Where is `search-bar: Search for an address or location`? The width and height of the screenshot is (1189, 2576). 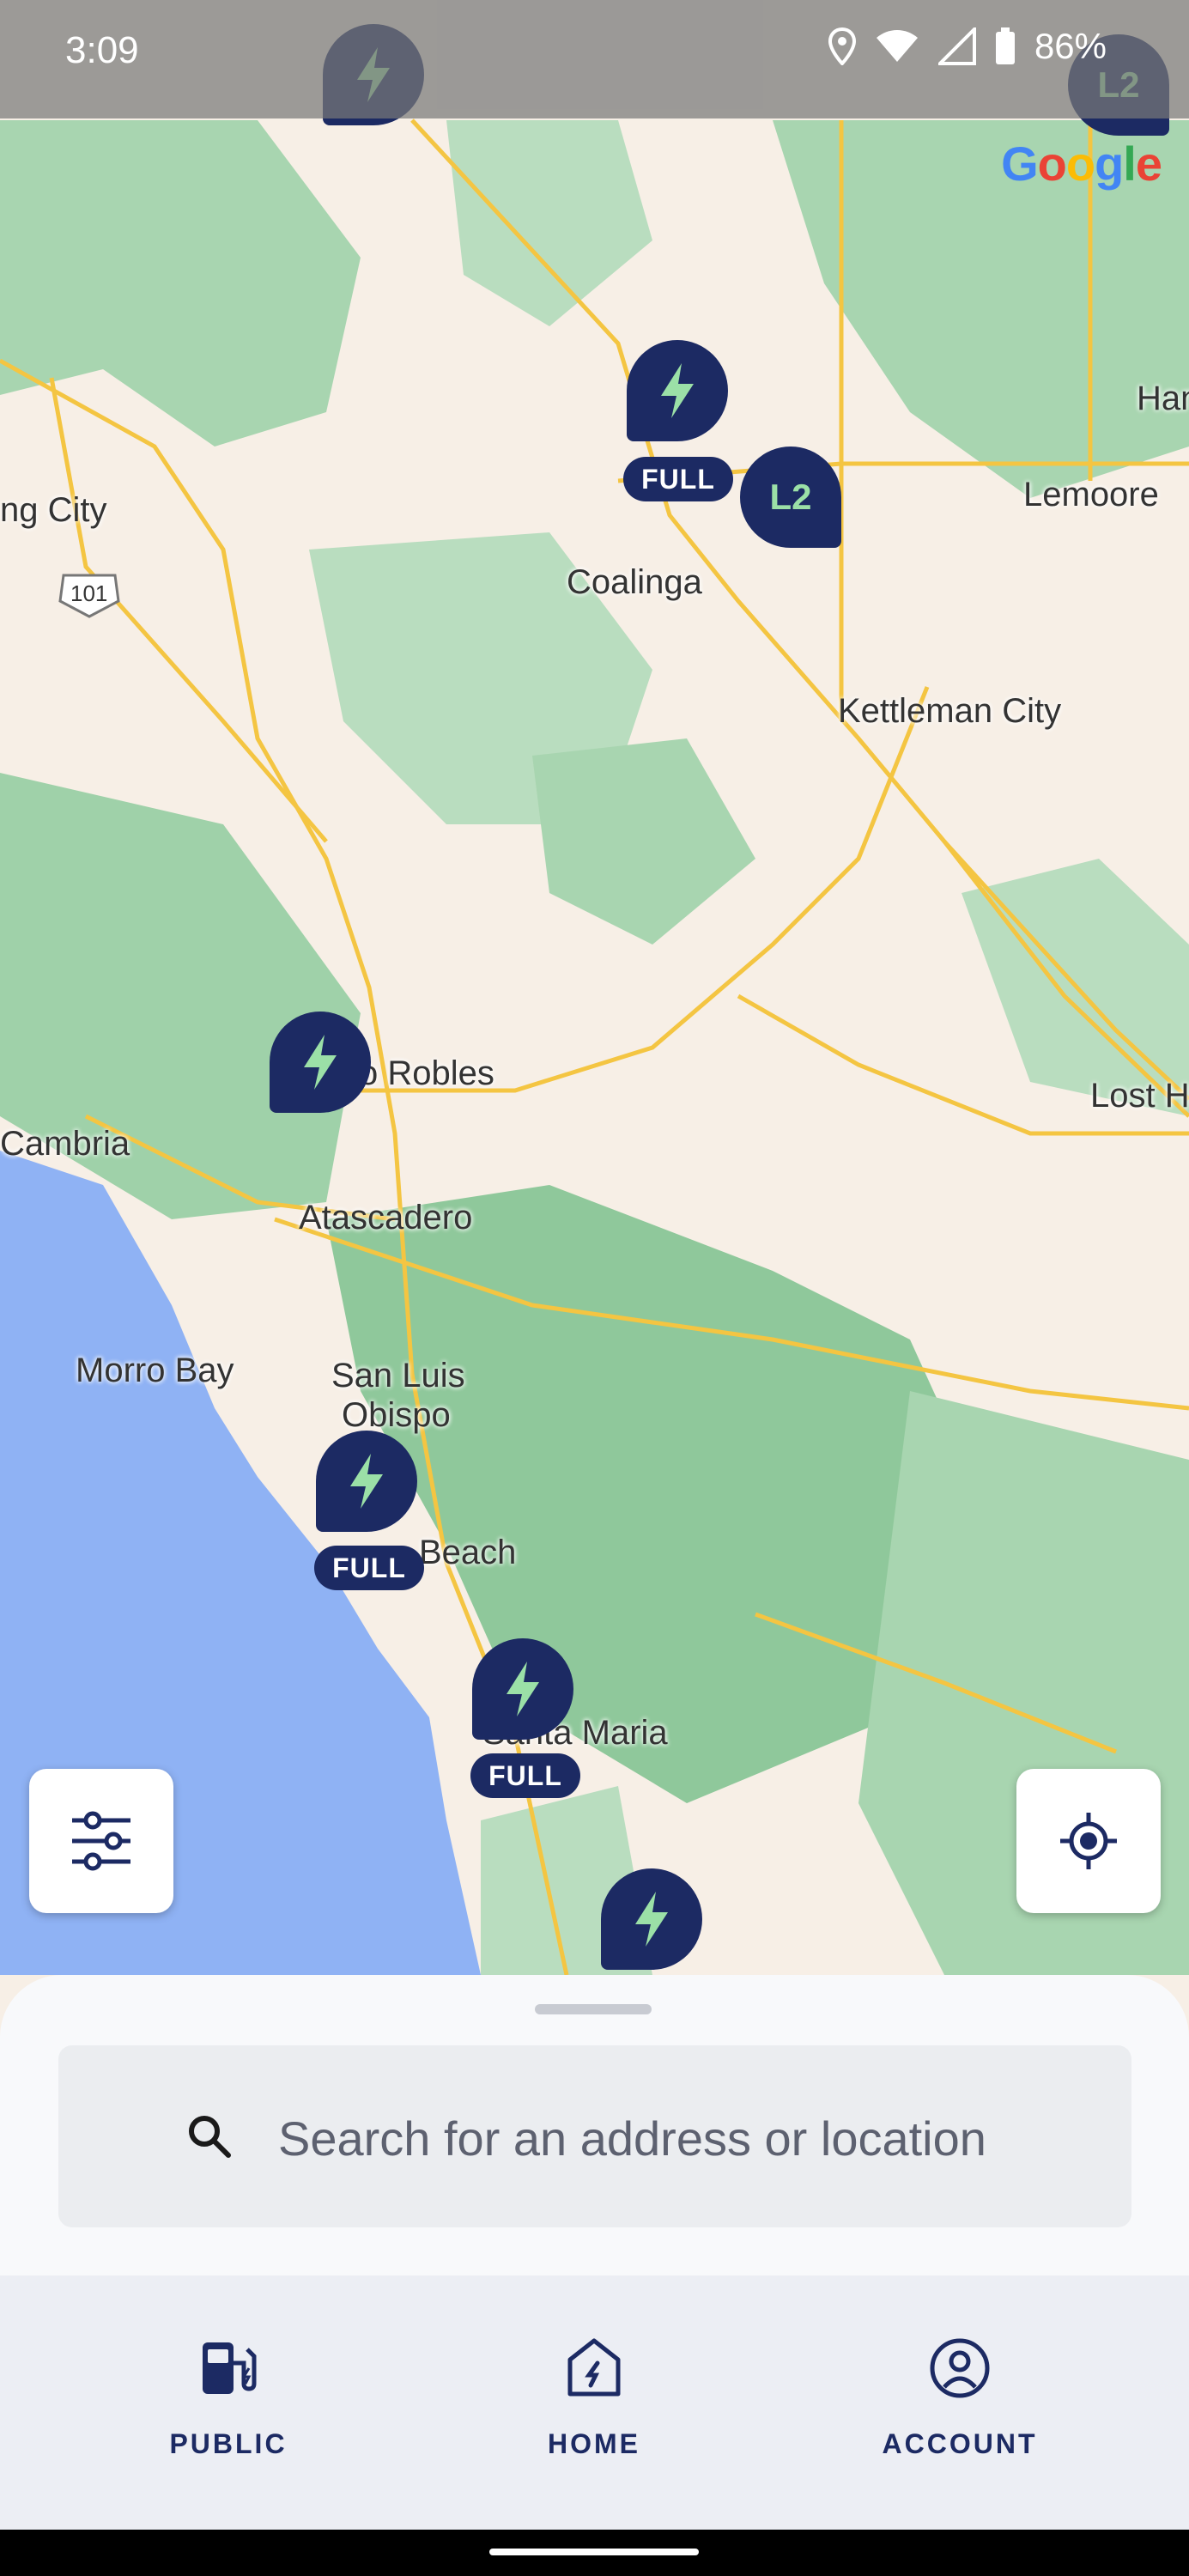
search-bar: Search for an address or location is located at coordinates (594, 2136).